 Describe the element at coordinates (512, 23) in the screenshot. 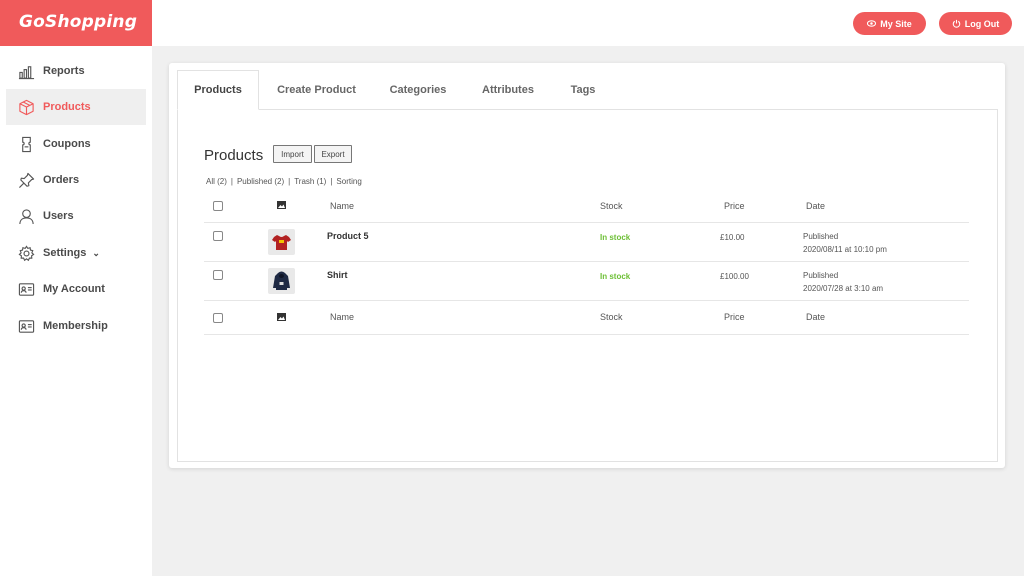

I see `top-bar: GoShopping My Site Log Out` at that location.